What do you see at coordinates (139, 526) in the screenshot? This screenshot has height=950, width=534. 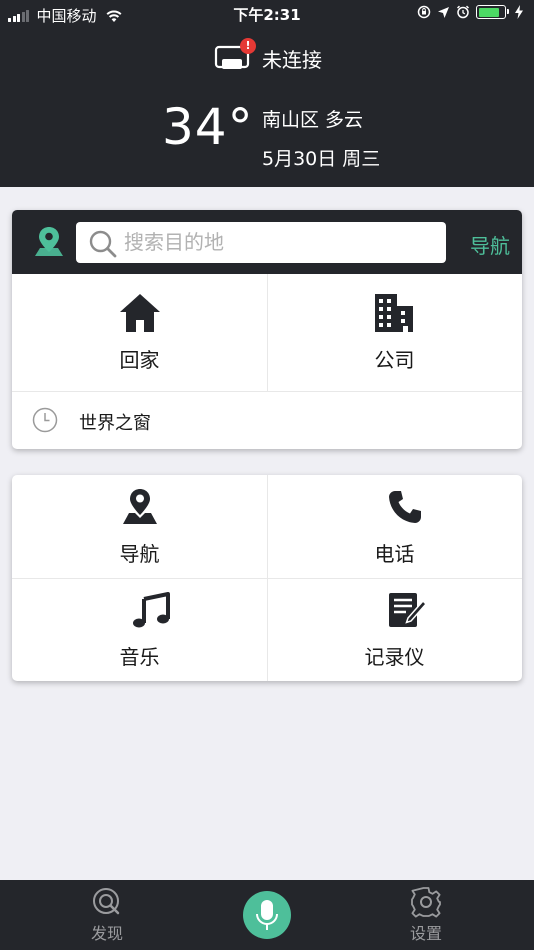 I see `navigation-function-button: 导航` at bounding box center [139, 526].